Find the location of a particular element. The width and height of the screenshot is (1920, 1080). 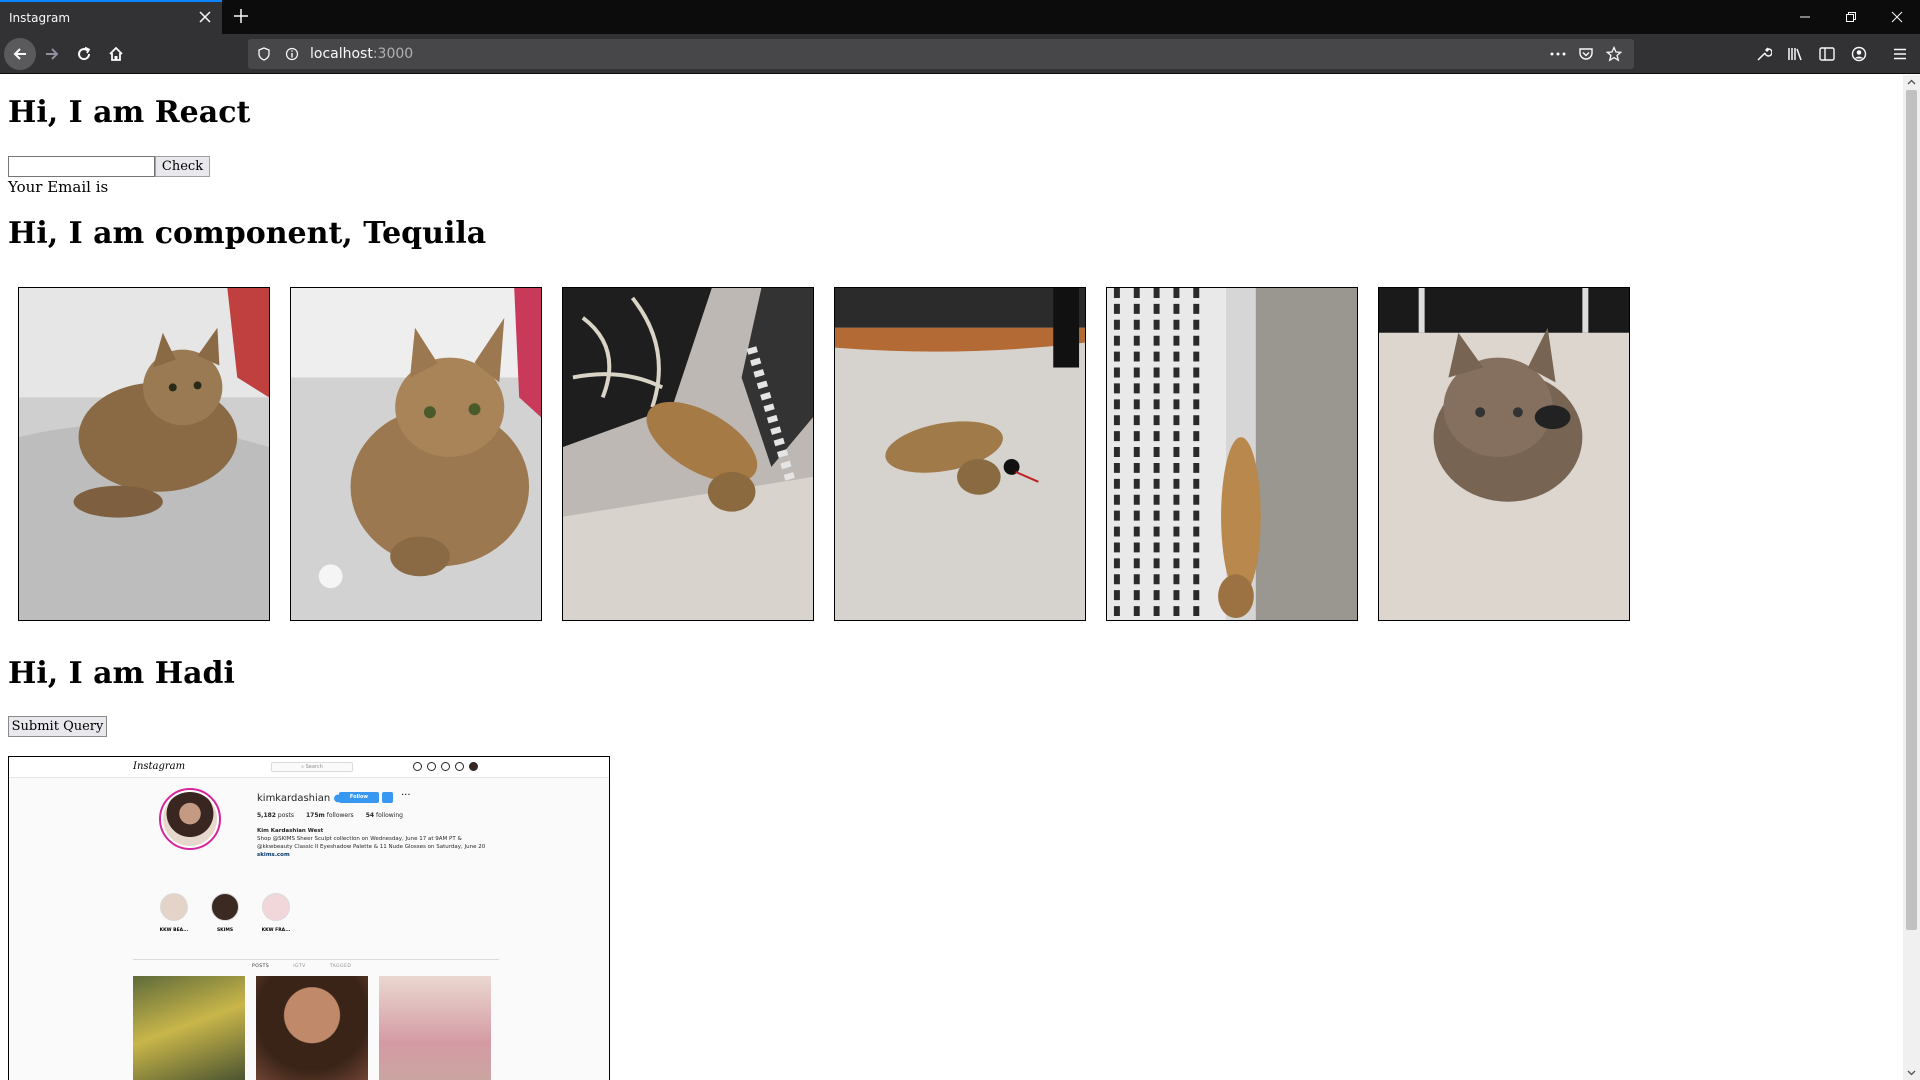

ig-username: kimkardashian ● is located at coordinates (300, 798).